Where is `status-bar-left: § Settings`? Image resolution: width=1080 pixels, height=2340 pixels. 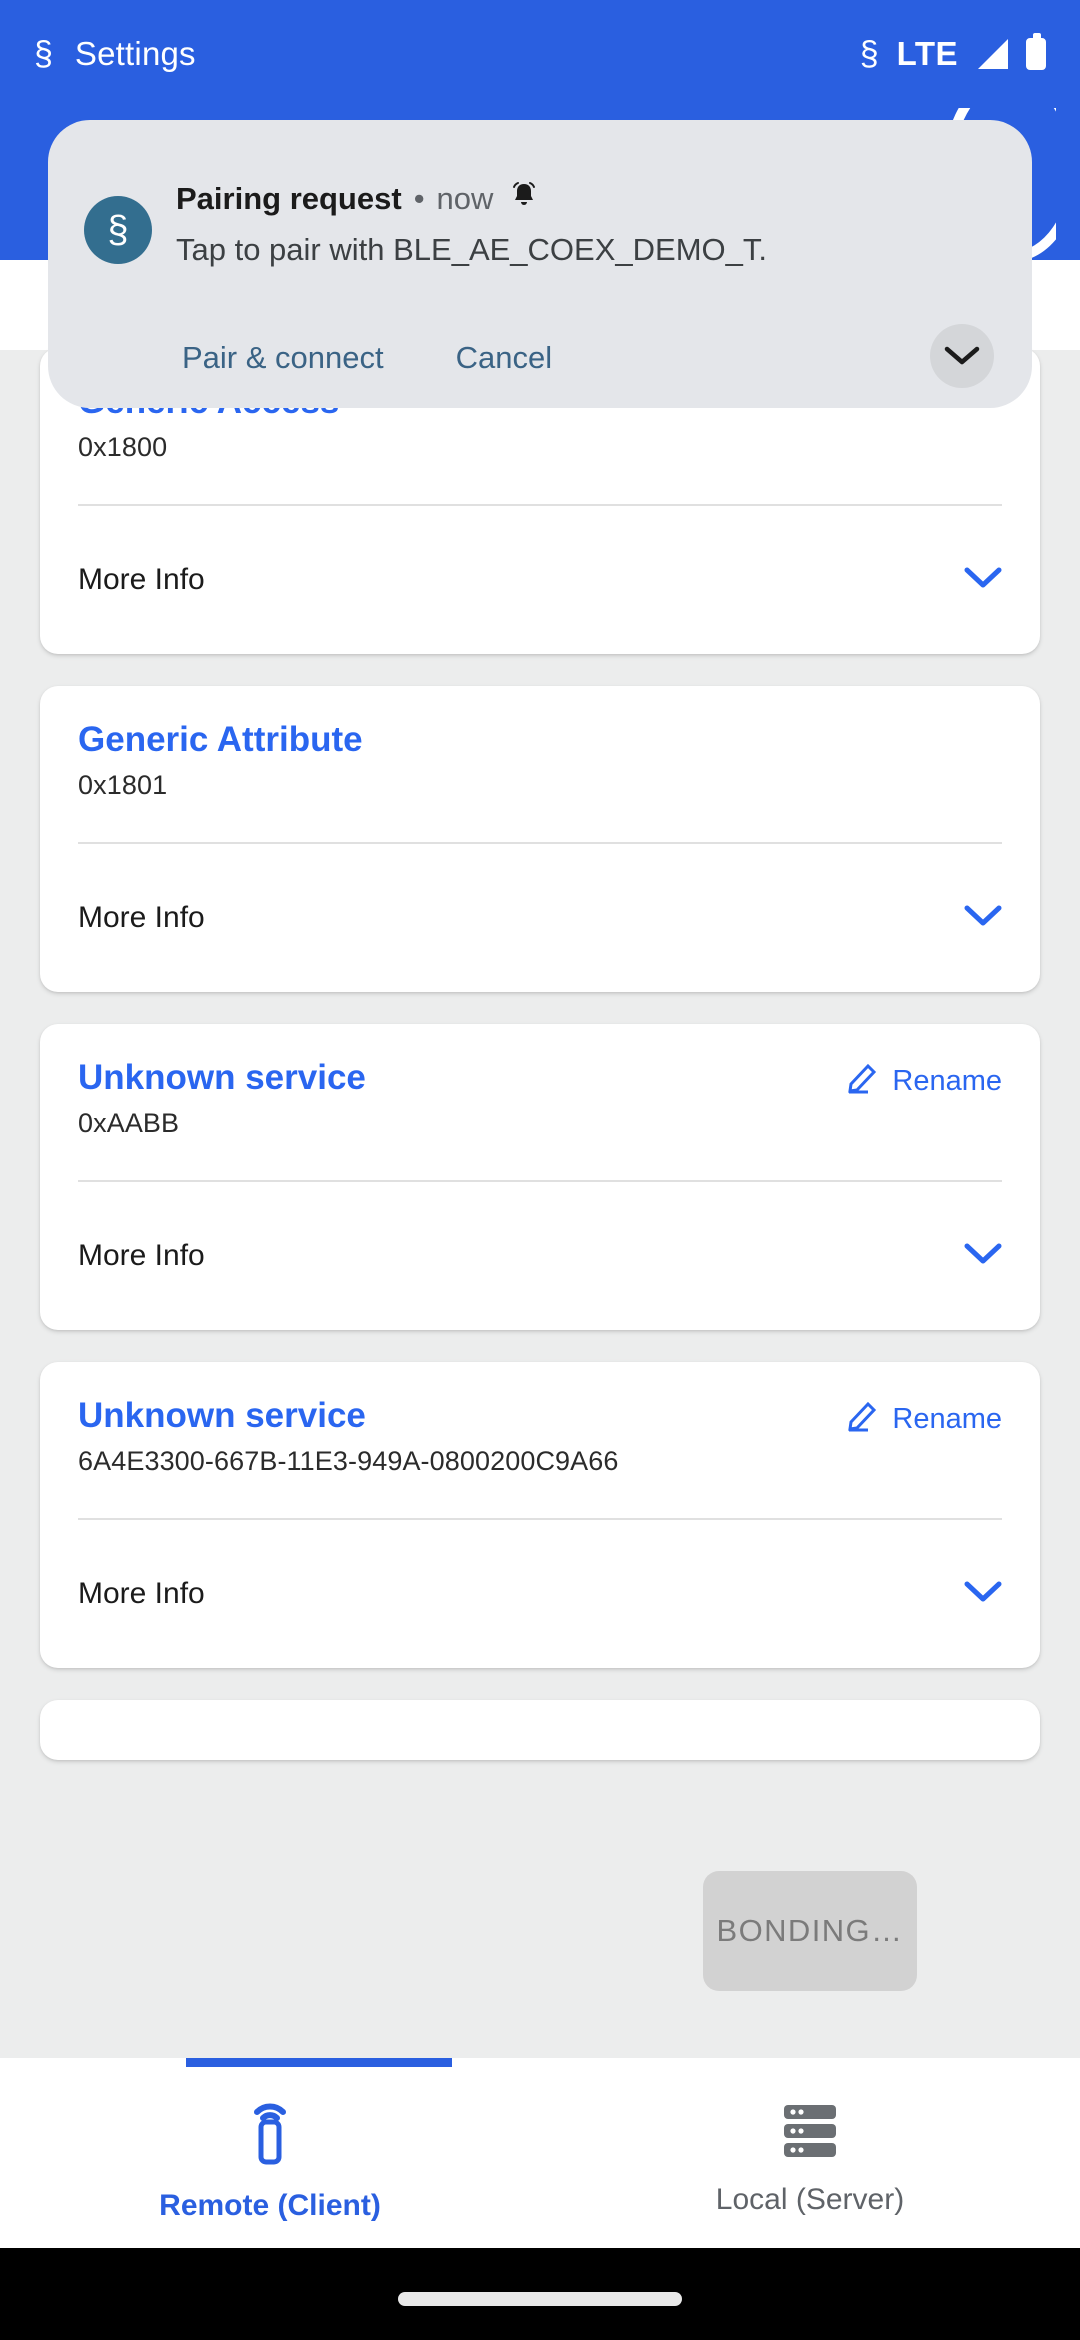
status-bar-left: § Settings is located at coordinates (115, 54).